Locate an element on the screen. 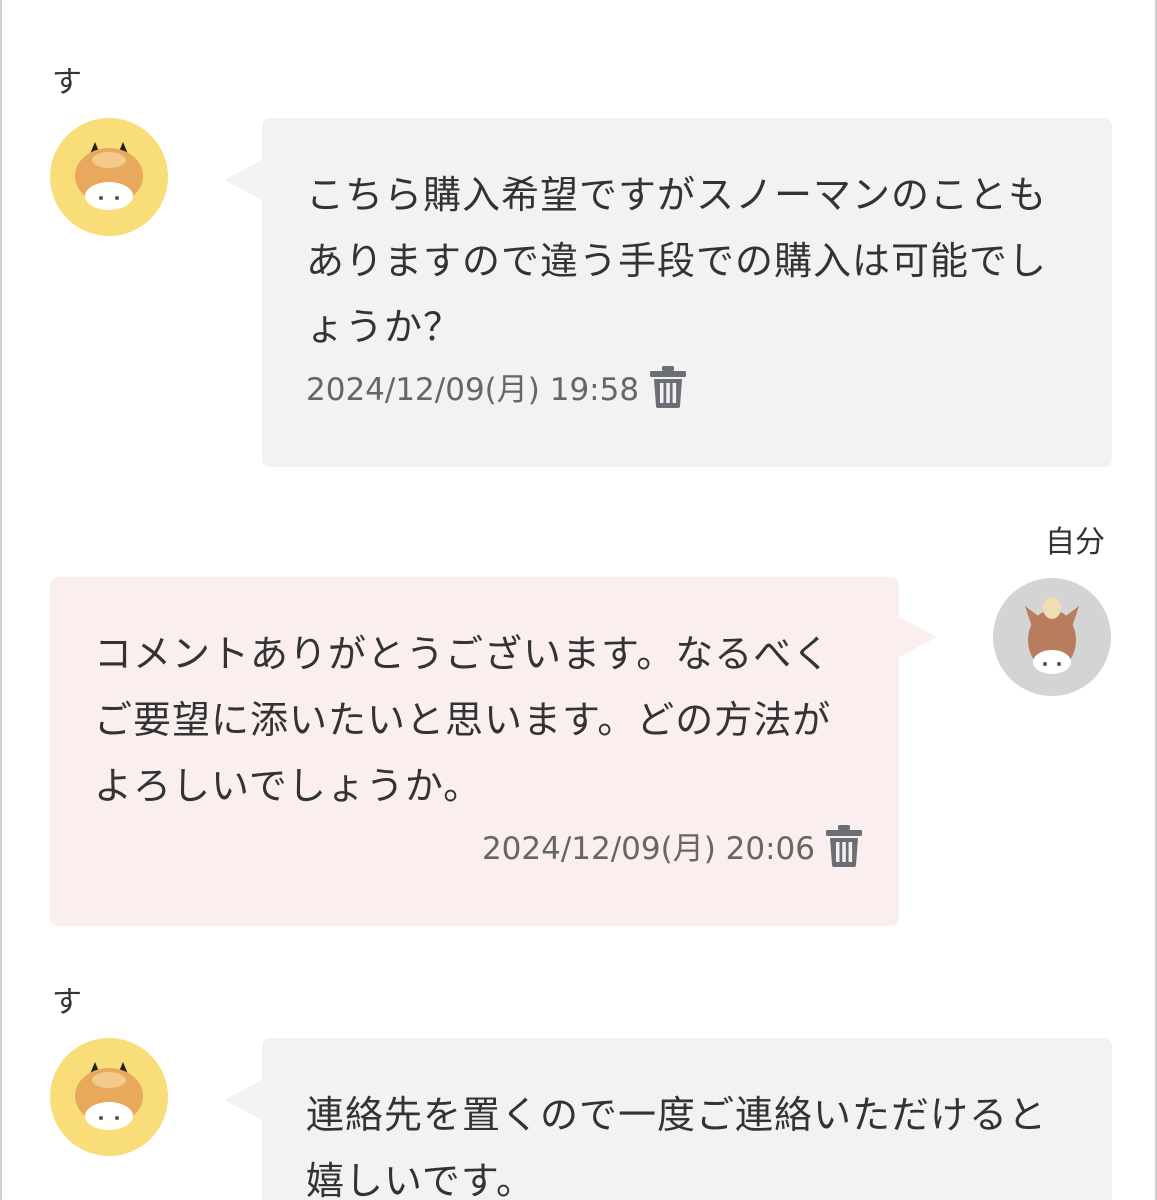 Image resolution: width=1157 pixels, height=1200 pixels. message-bubble: 連絡先を置くので一度ご連絡いただけると嬉しいです。 is located at coordinates (668, 1119).